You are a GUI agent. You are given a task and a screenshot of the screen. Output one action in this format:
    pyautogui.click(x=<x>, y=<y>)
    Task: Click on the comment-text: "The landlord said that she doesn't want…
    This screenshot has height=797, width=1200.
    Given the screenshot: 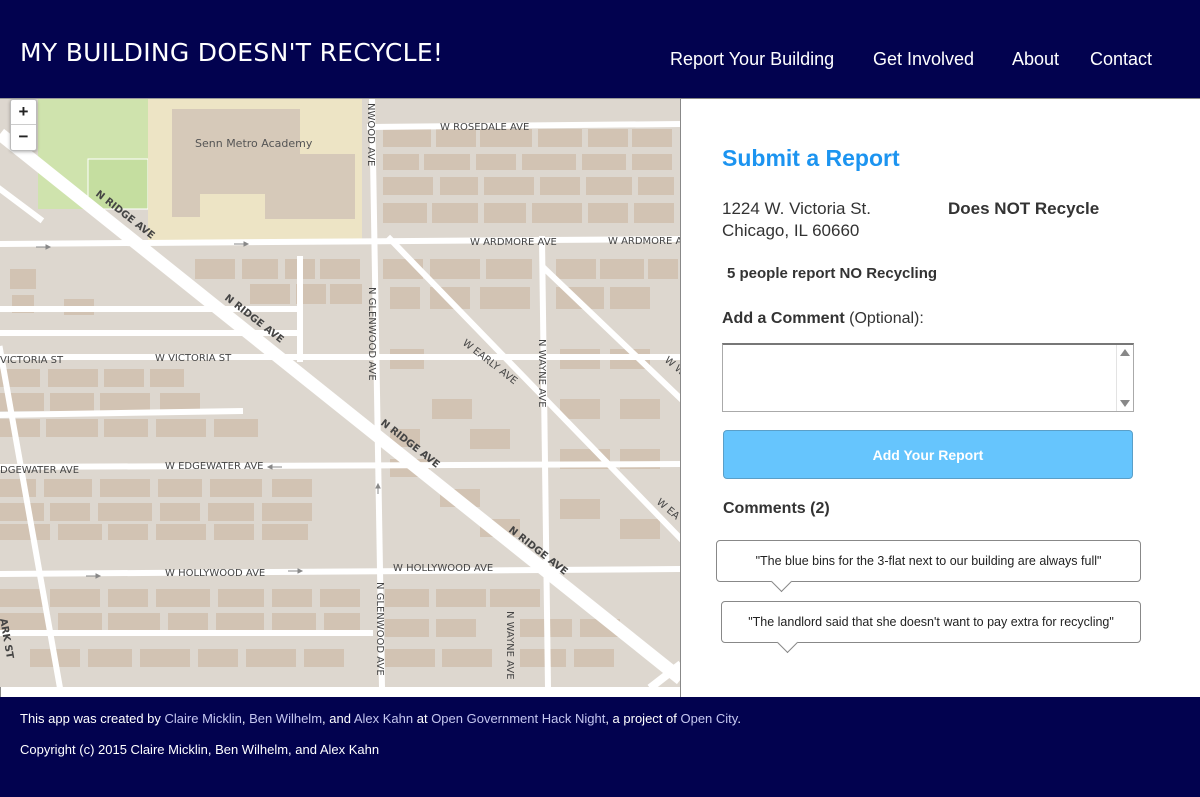 What is the action you would take?
    pyautogui.click(x=931, y=622)
    